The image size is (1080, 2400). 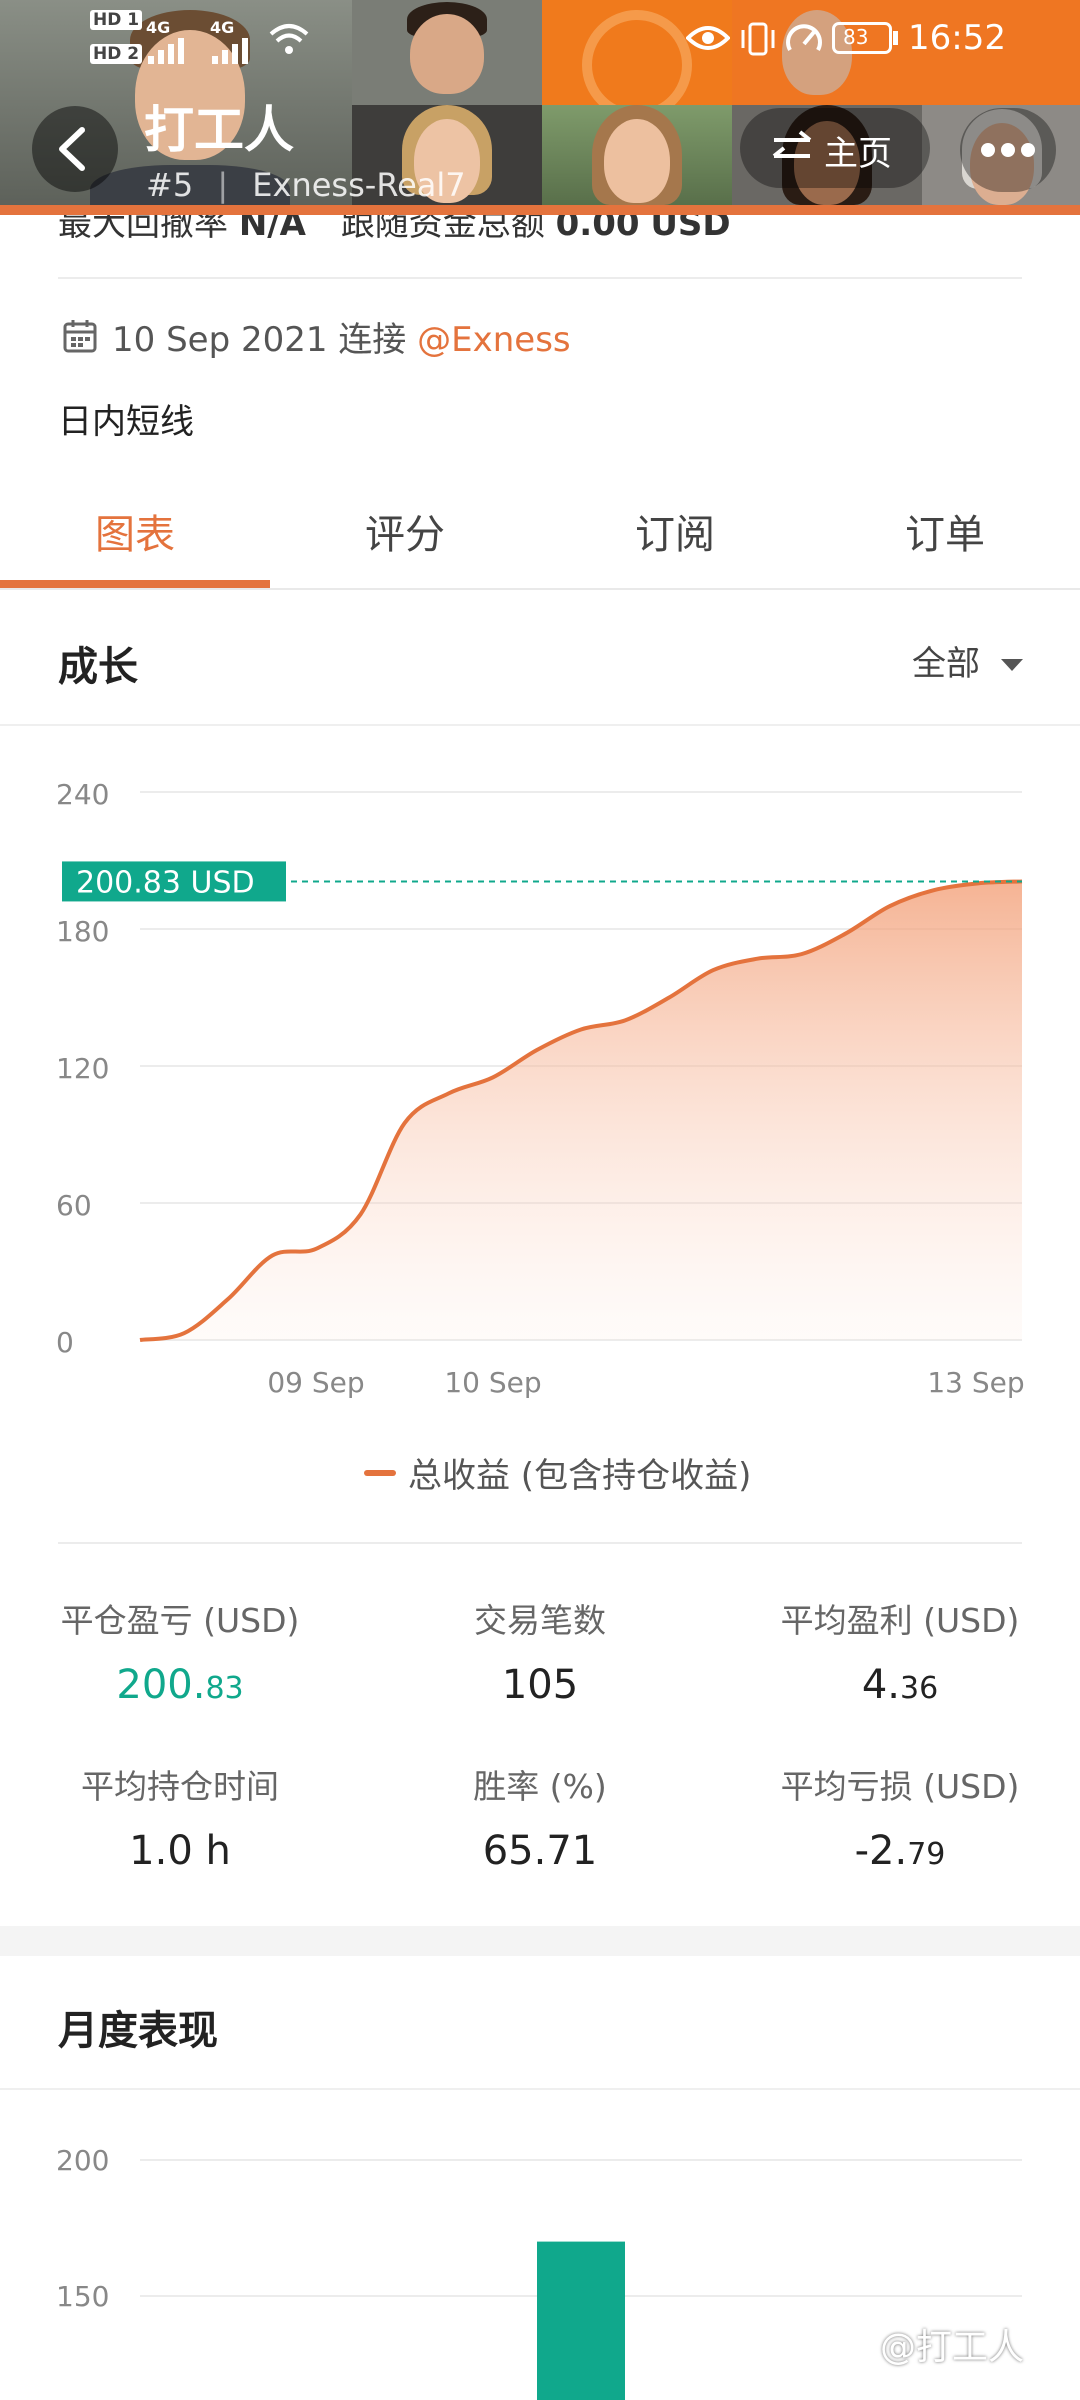 I want to click on stat-value-main: 65.71, so click(x=540, y=1851).